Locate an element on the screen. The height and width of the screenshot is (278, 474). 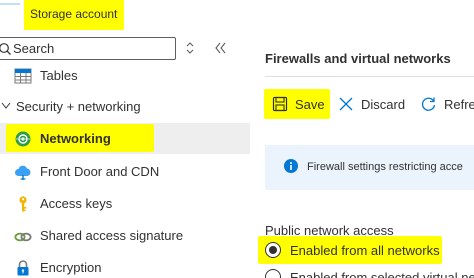
sidebar-group-security: Security + networking is located at coordinates (125, 106).